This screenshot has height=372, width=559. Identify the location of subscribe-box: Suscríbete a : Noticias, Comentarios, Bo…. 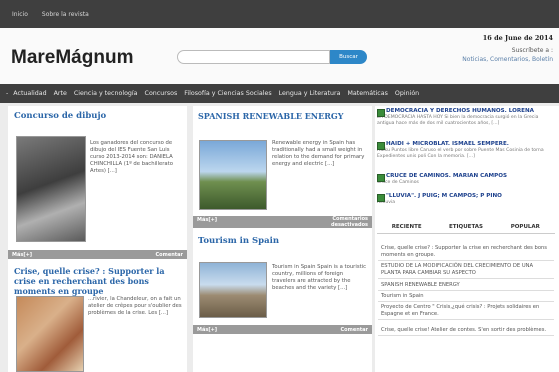
(507, 55).